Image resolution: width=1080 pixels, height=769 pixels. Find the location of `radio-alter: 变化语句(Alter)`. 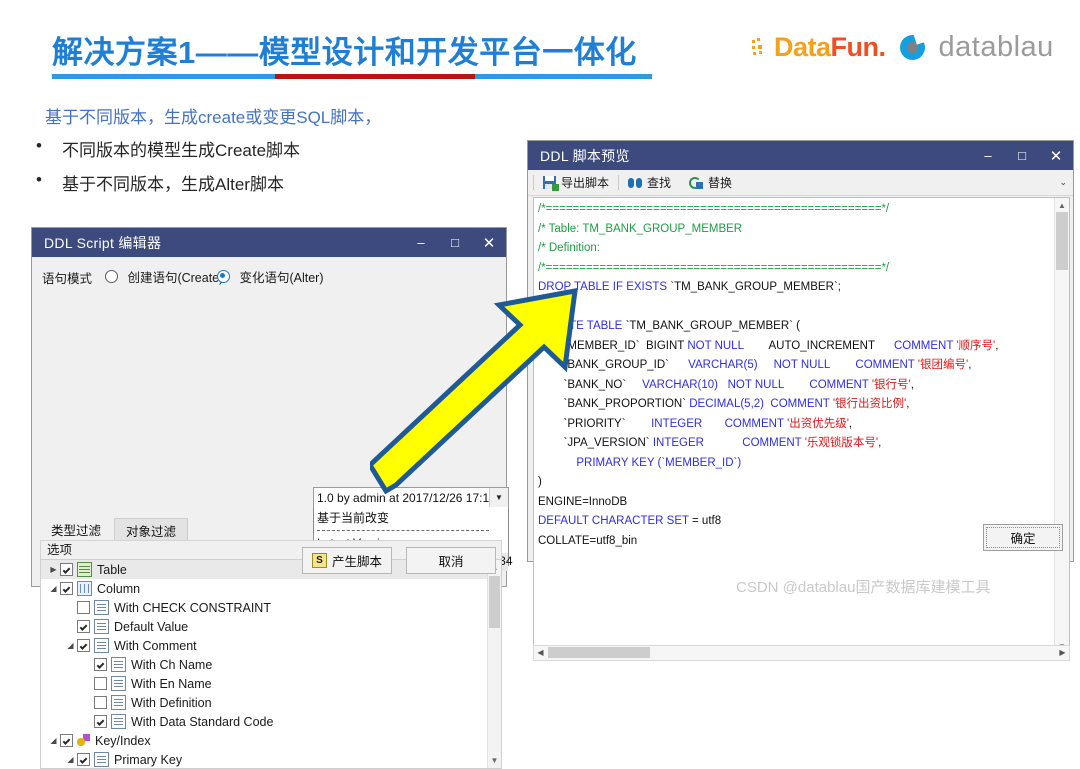

radio-alter: 变化语句(Alter) is located at coordinates (270, 277).